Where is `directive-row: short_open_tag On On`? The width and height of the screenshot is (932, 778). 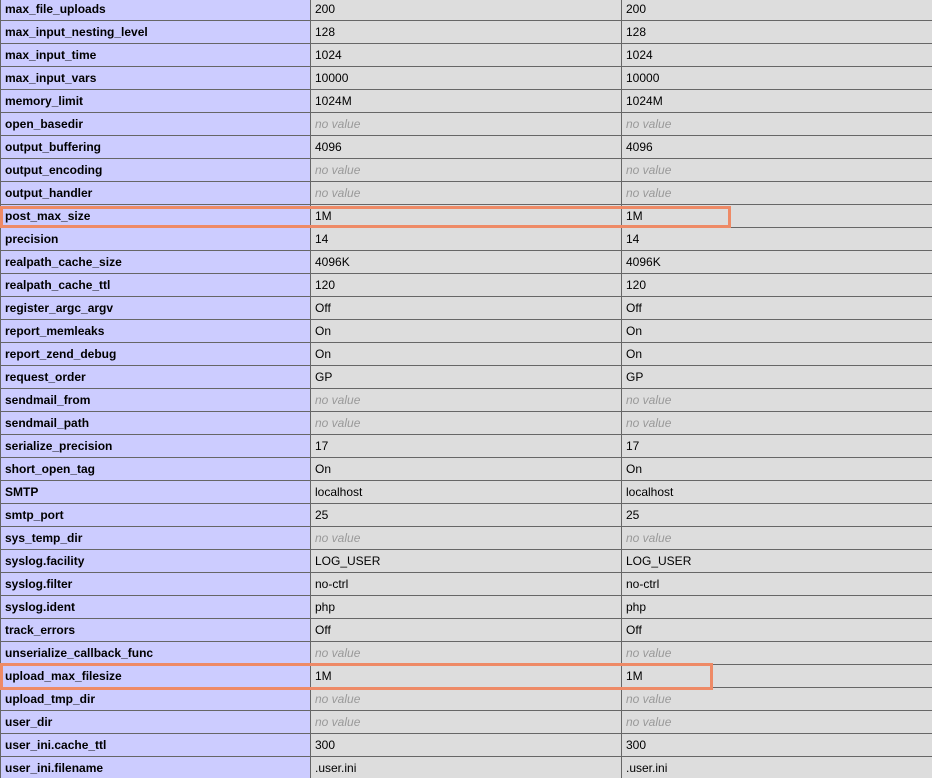 directive-row: short_open_tag On On is located at coordinates (466, 469).